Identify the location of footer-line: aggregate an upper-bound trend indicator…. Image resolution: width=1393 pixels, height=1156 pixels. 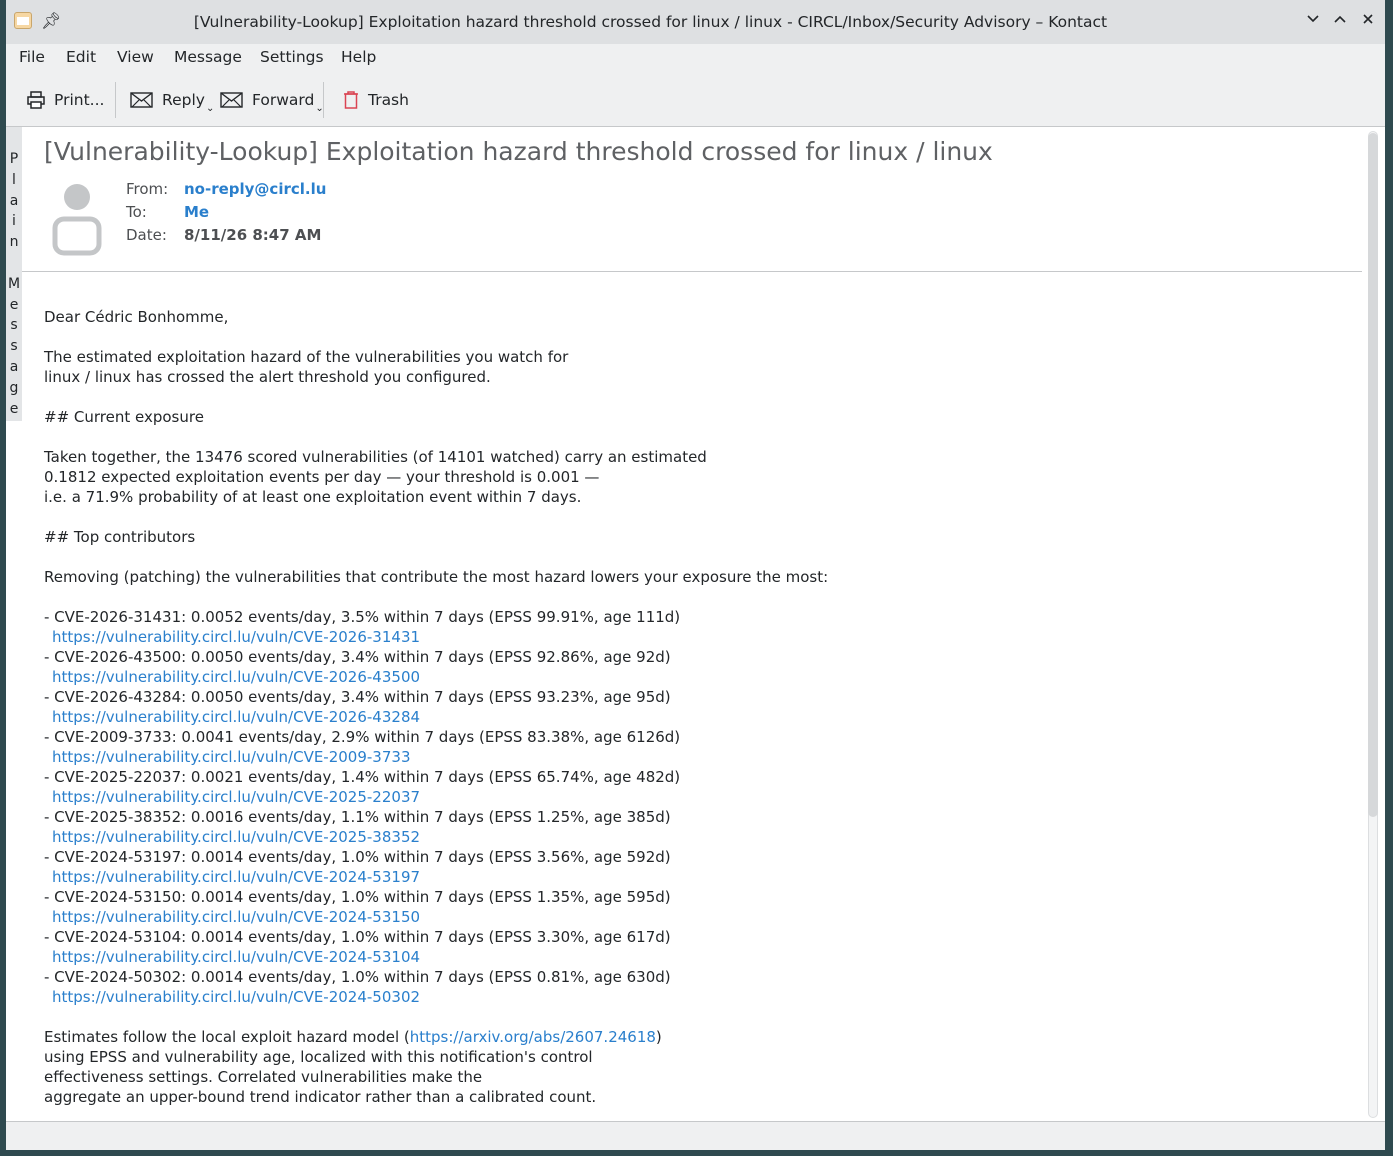
(320, 1097).